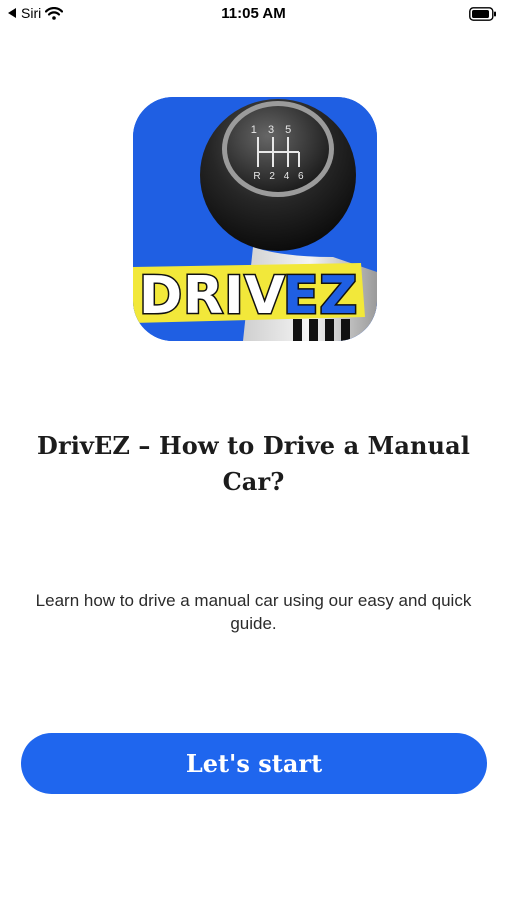 Image resolution: width=507 pixels, height=900 pixels. I want to click on shift-pattern-bottom: R 2 4 6, so click(279, 176).